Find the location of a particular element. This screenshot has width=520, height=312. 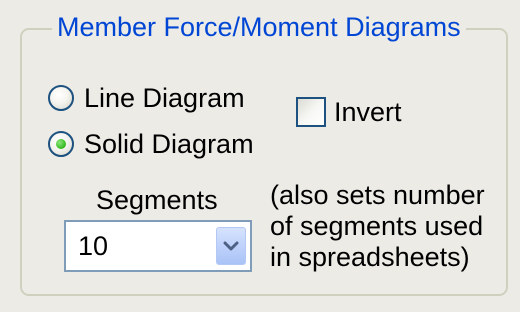

line-diagram-label: Line Diagram is located at coordinates (164, 98).